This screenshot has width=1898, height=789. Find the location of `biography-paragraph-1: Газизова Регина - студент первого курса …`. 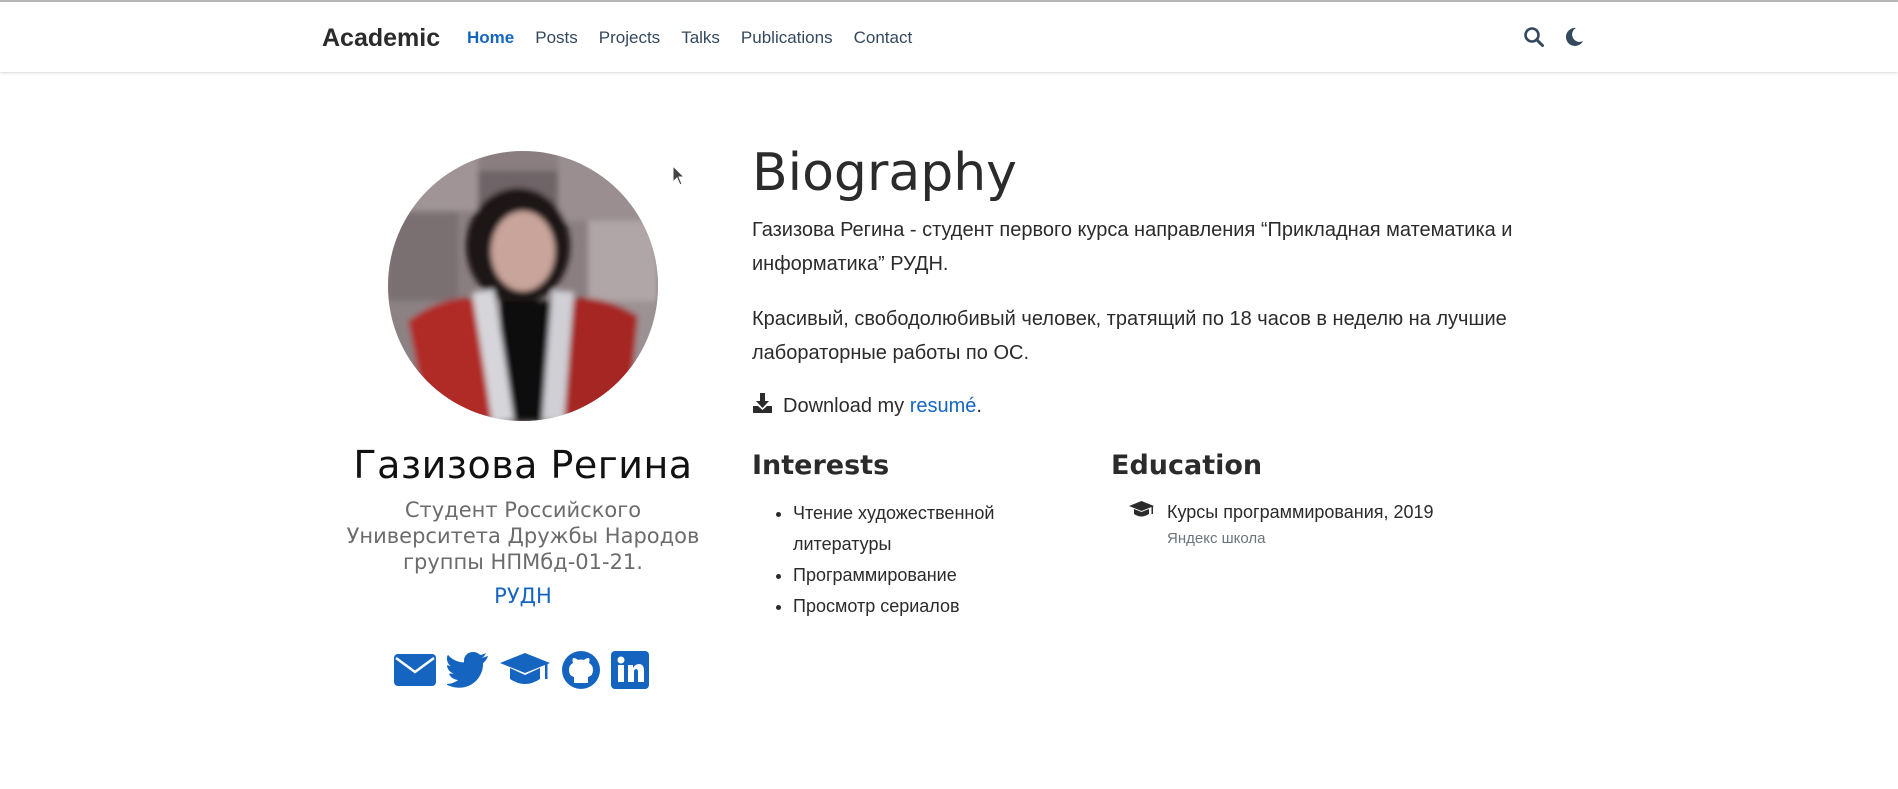

biography-paragraph-1: Газизова Регина - студент первого курса … is located at coordinates (1132, 247).